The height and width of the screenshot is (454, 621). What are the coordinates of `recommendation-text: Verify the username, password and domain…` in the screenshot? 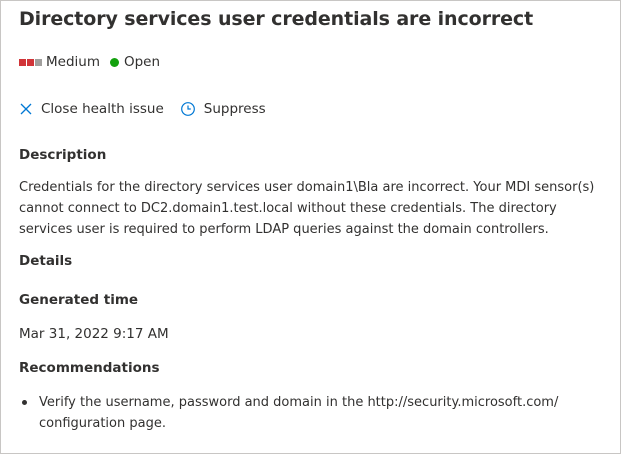 It's located at (299, 413).